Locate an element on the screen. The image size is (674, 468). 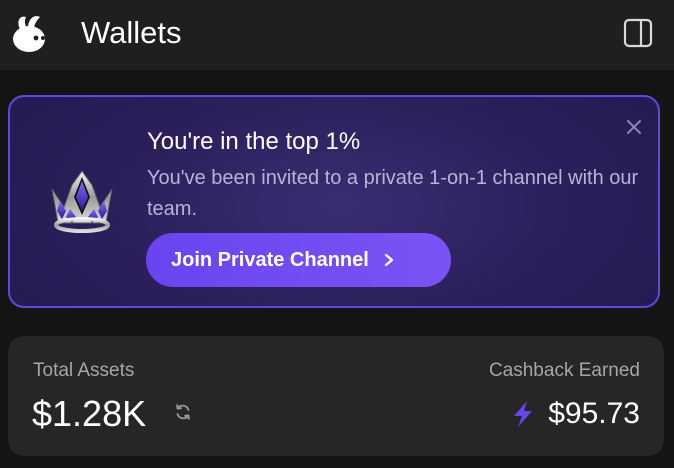
cashback-earned-label: Cashback Earned is located at coordinates (564, 370).